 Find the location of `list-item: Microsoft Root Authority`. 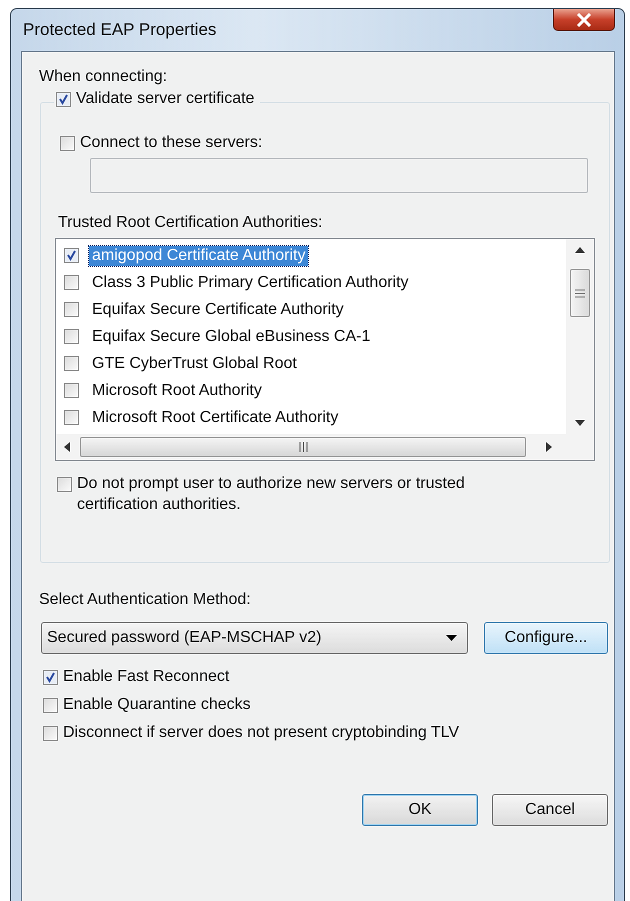

list-item: Microsoft Root Authority is located at coordinates (177, 390).